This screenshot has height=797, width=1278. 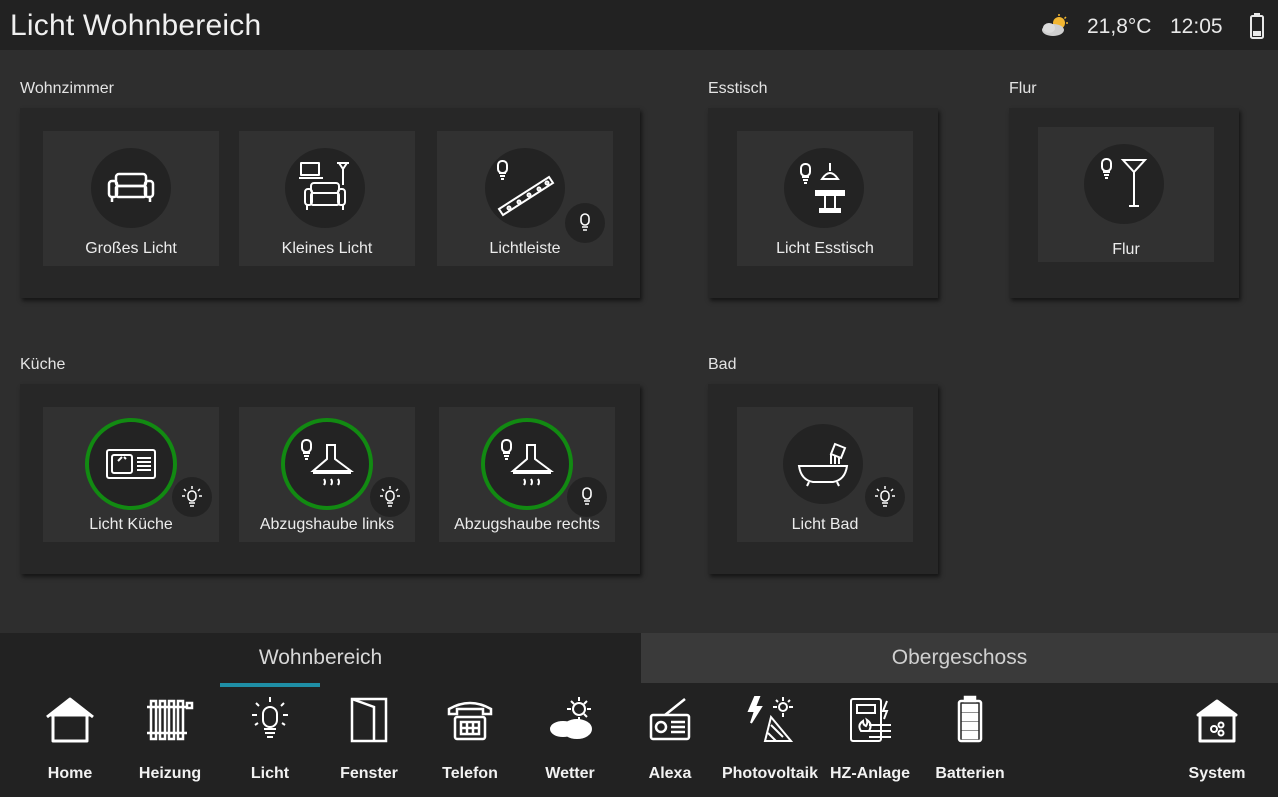 I want to click on tile-label: Lichtleiste, so click(x=525, y=248).